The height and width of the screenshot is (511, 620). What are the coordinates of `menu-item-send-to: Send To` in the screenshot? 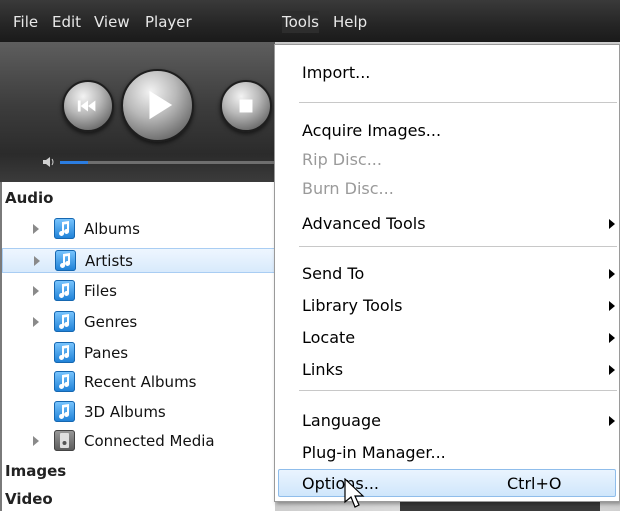 It's located at (447, 274).